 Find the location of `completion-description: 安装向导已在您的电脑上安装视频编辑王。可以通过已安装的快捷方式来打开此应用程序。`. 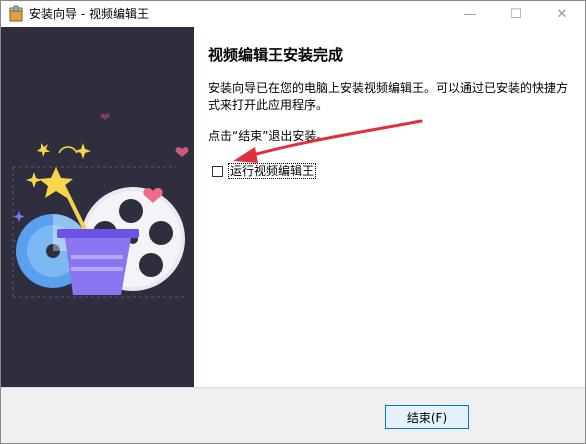

completion-description: 安装向导已在您的电脑上安装视频编辑王。可以通过已安装的快捷方式来打开此应用程序。 is located at coordinates (388, 96).